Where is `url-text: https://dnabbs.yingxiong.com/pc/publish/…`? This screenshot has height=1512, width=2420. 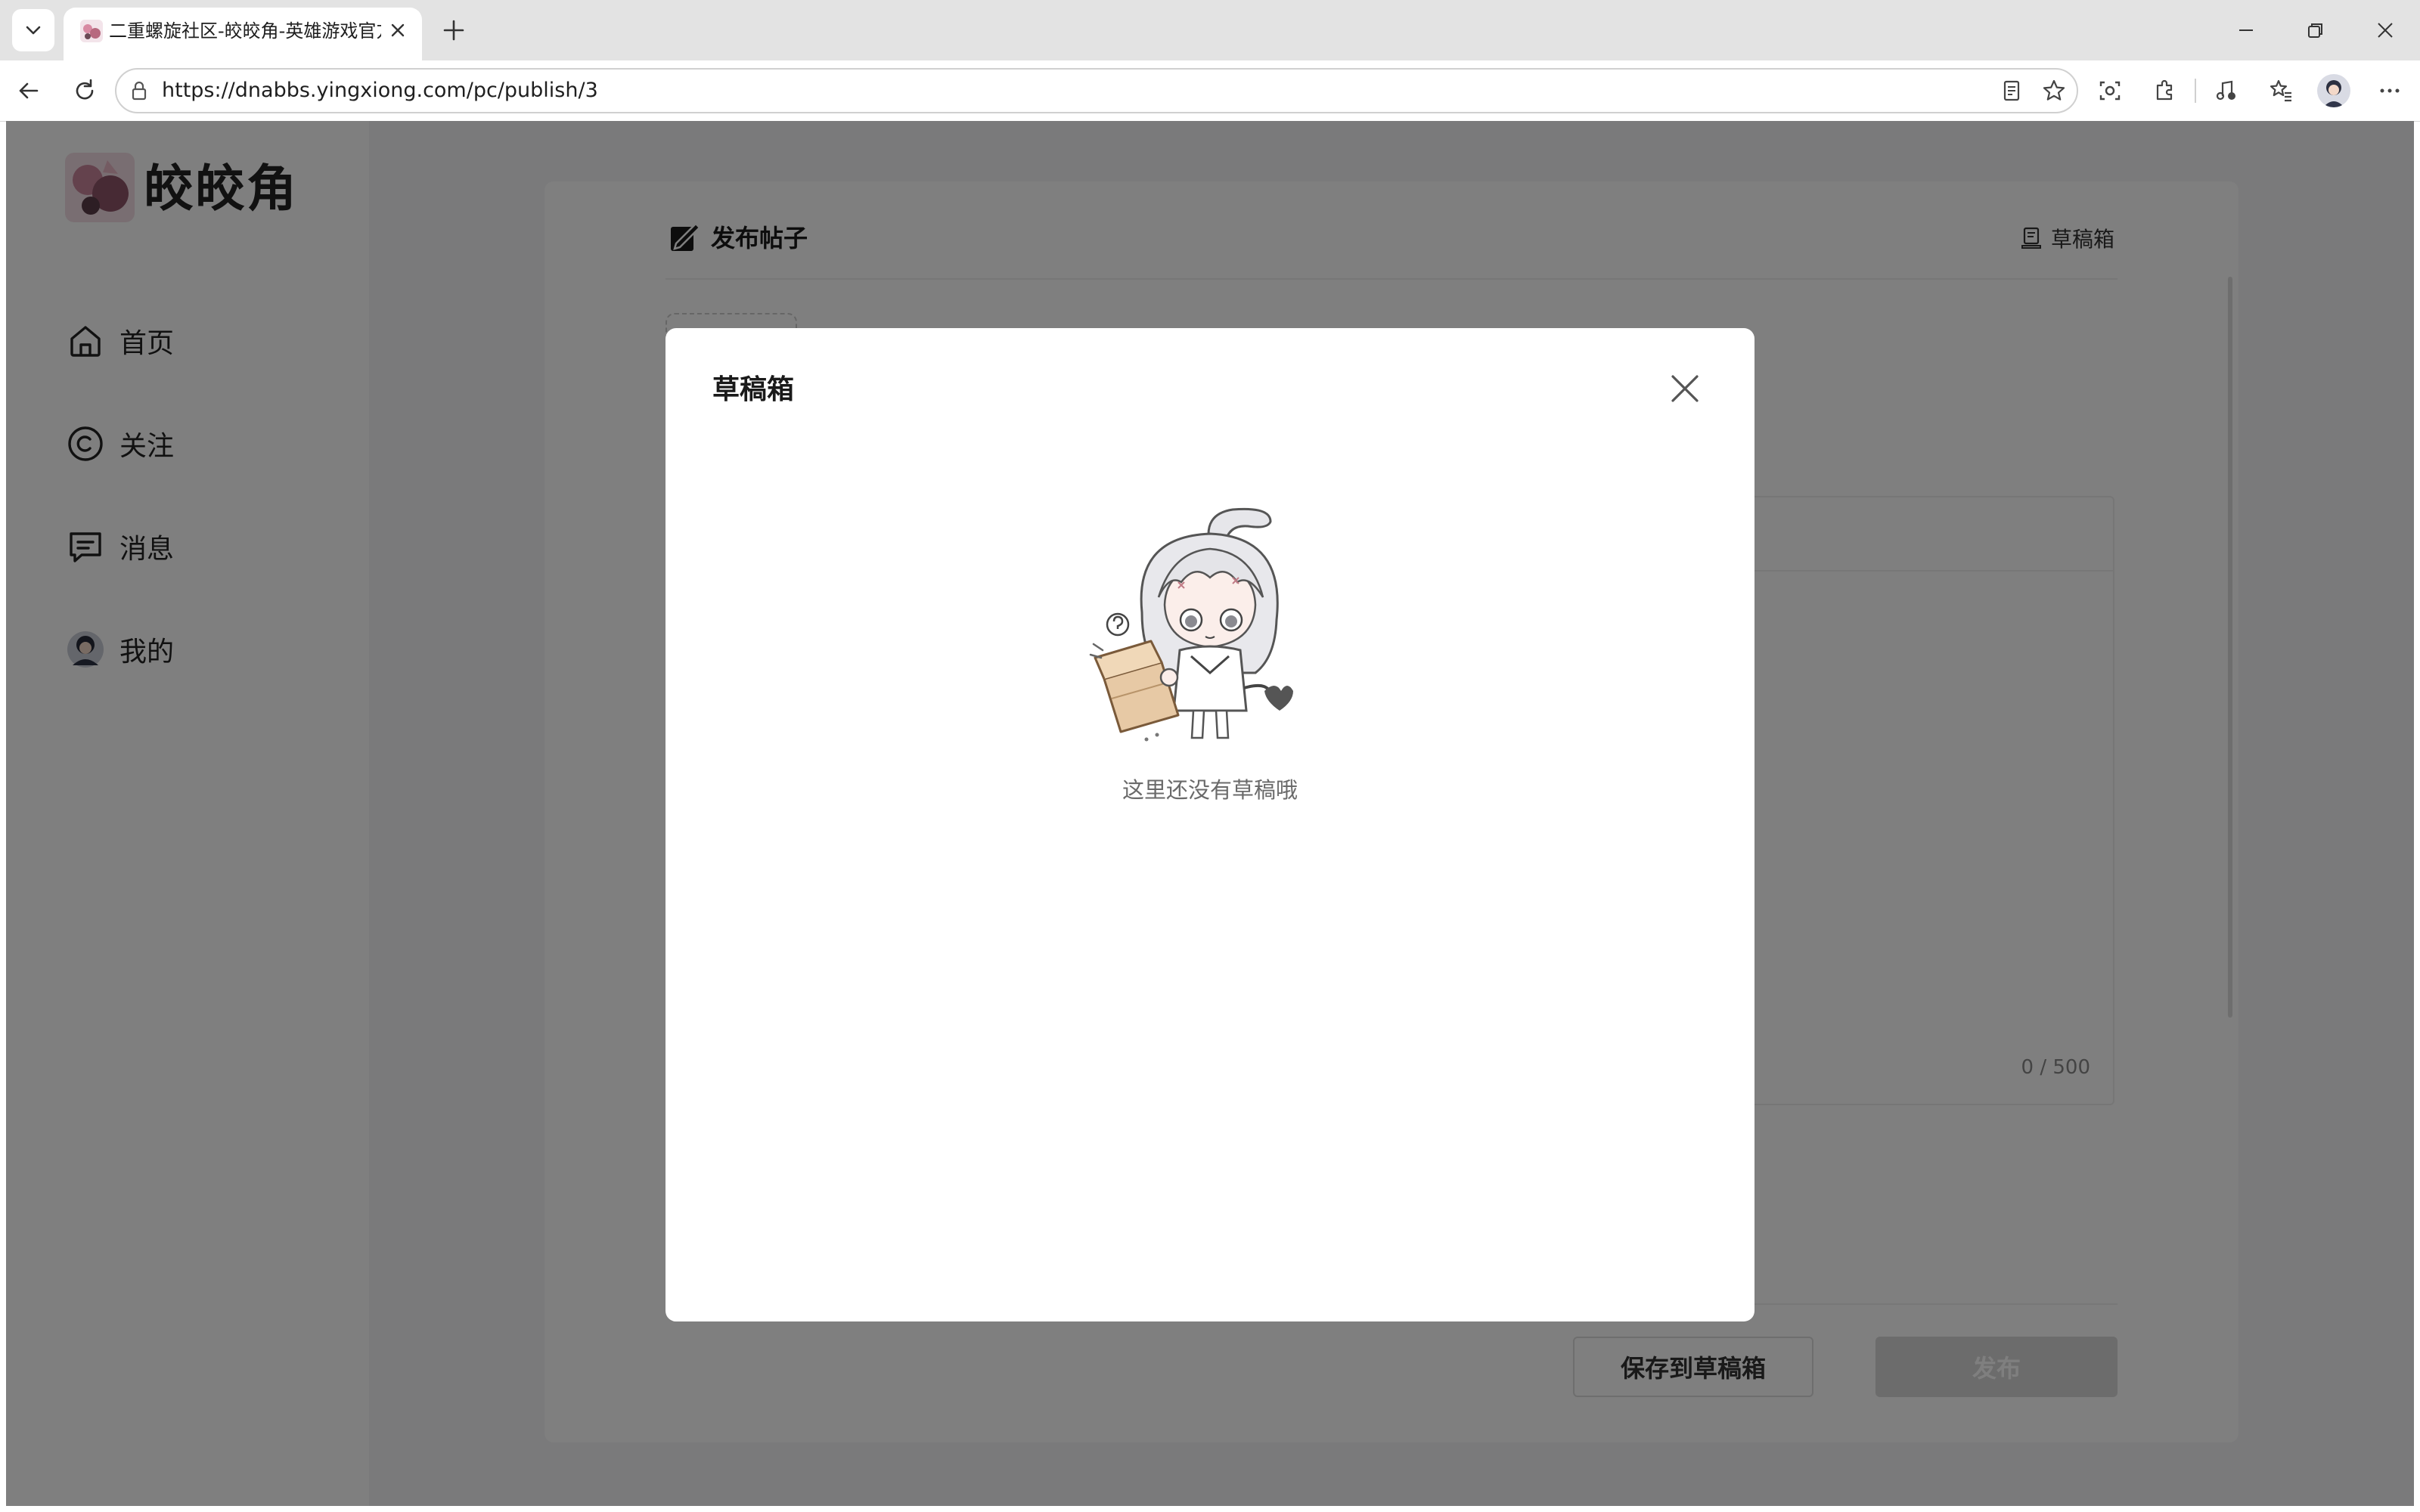 url-text: https://dnabbs.yingxiong.com/pc/publish/… is located at coordinates (380, 91).